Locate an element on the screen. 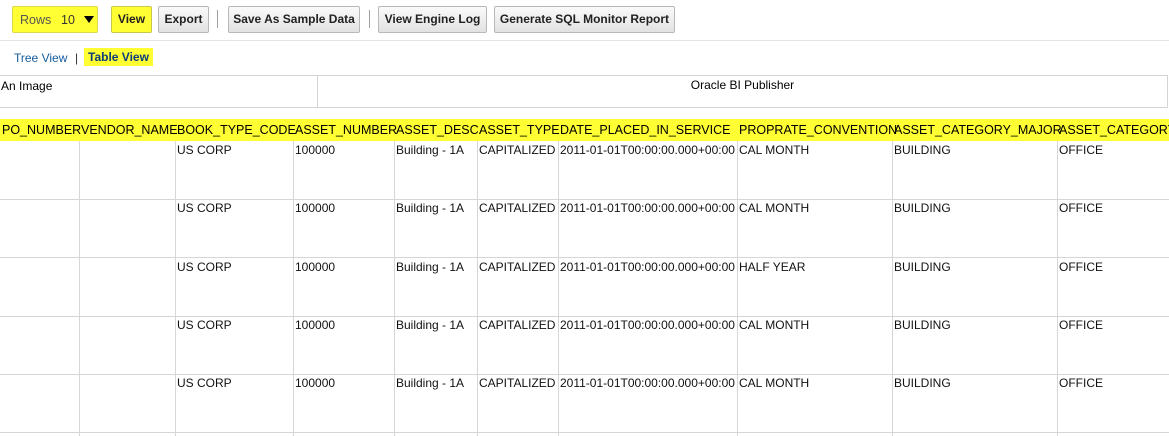 The image size is (1169, 436). view-button: View is located at coordinates (131, 19).